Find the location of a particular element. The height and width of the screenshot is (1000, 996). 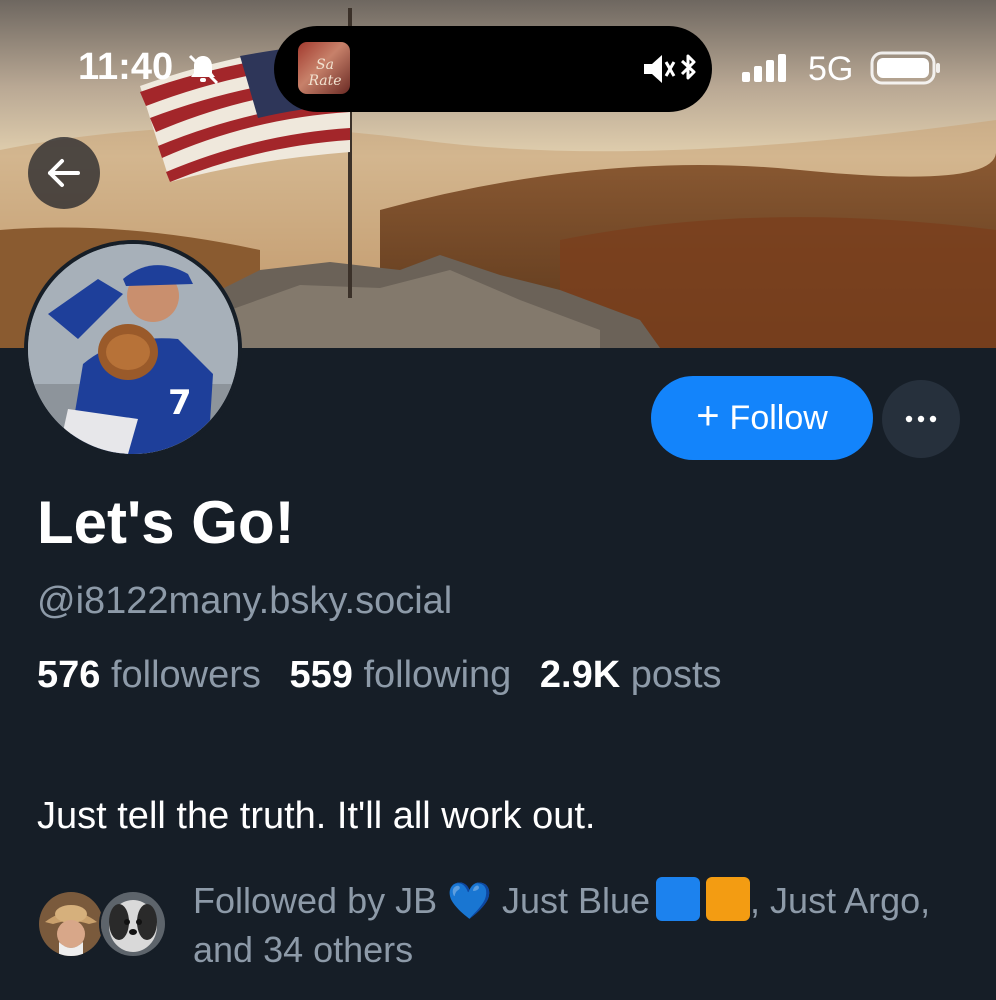

ellipsis-icon is located at coordinates (921, 419).